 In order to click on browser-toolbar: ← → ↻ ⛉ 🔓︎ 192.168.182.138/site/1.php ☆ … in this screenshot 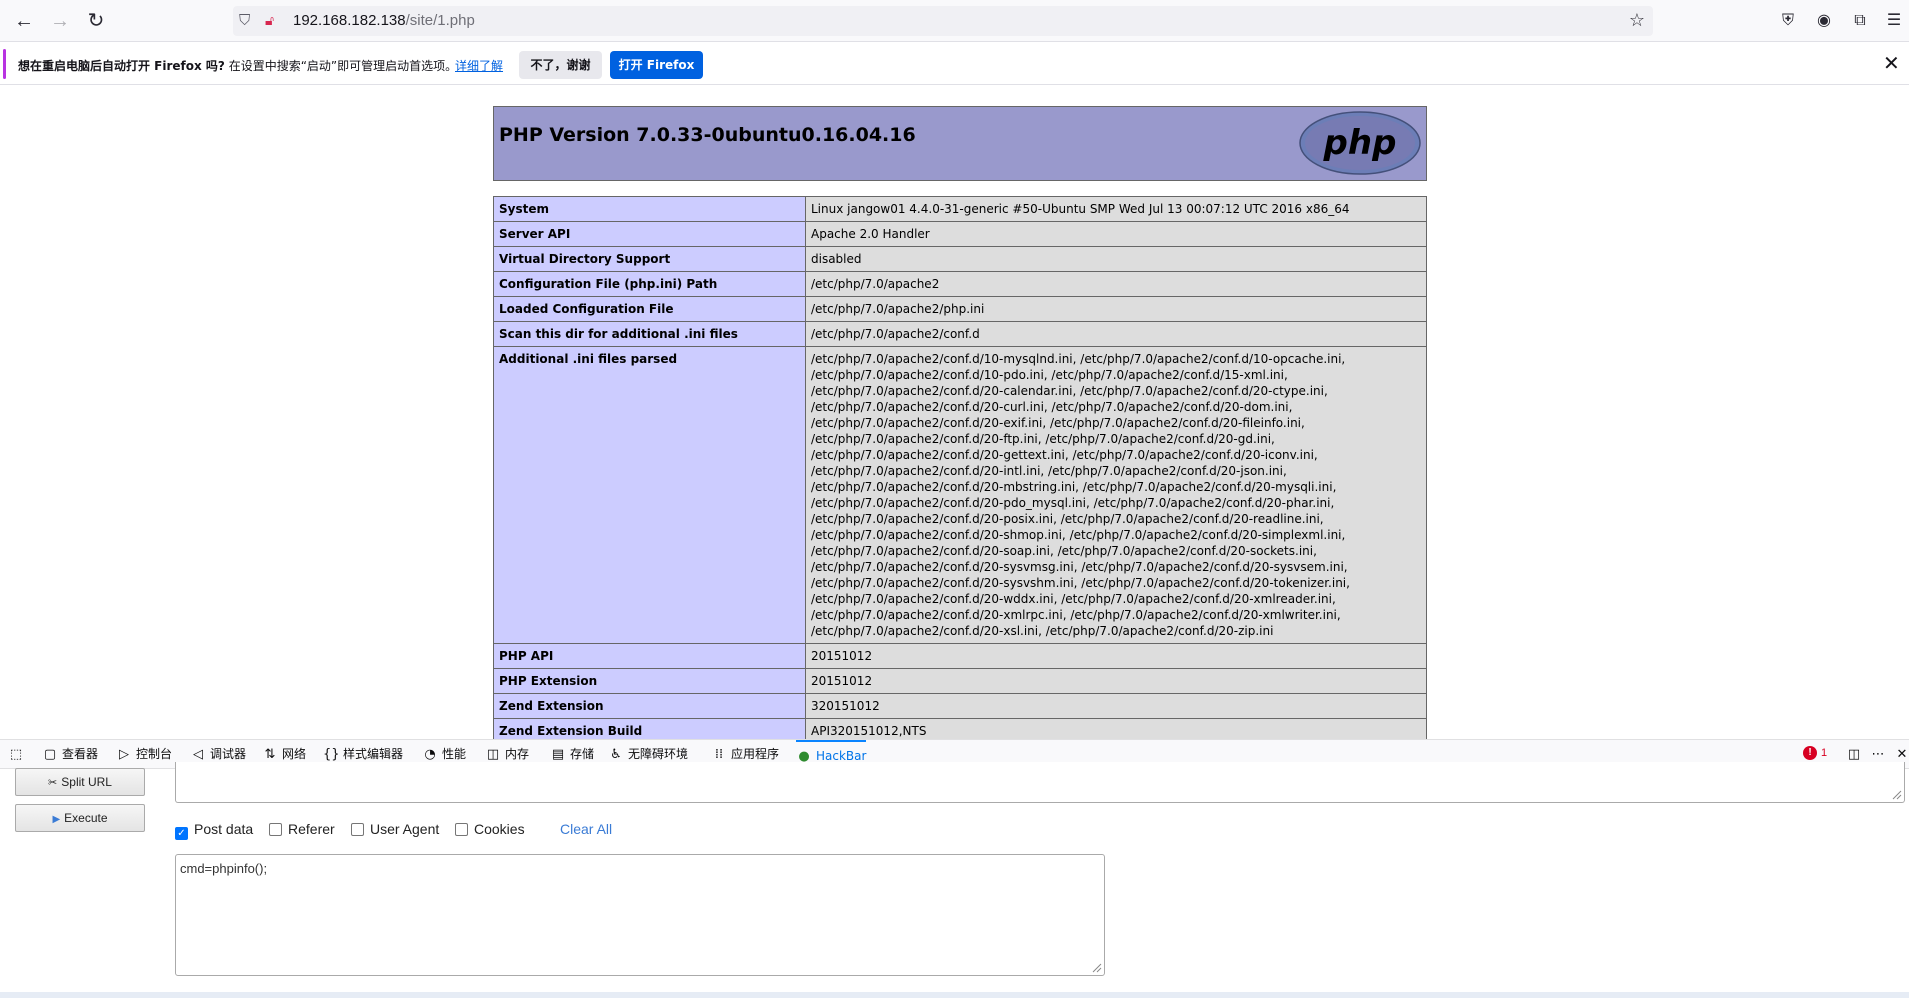, I will do `click(954, 21)`.